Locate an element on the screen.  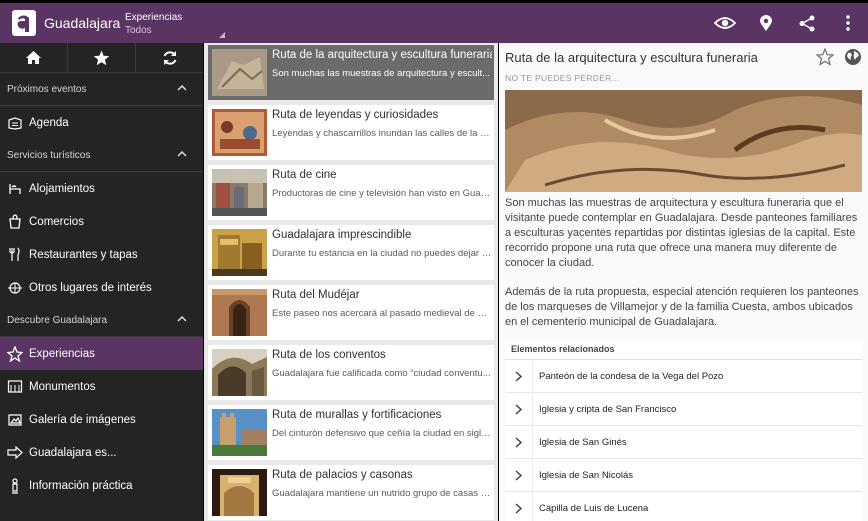
related-item-label: Iglesia y cripta de San Francisco is located at coordinates (608, 409).